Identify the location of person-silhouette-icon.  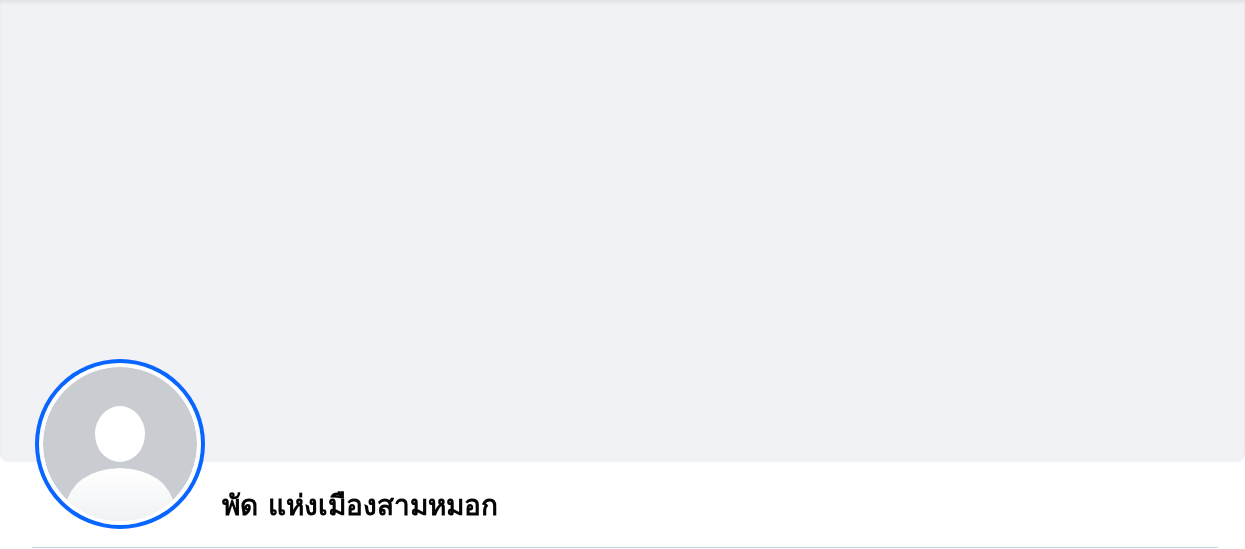
(120, 444).